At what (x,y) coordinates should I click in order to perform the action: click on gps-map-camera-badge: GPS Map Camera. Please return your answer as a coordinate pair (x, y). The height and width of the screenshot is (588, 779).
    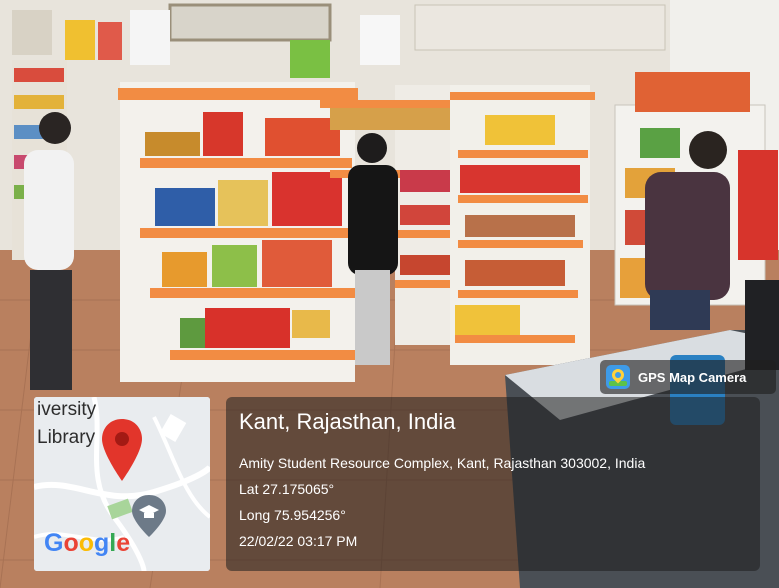
    Looking at the image, I should click on (688, 377).